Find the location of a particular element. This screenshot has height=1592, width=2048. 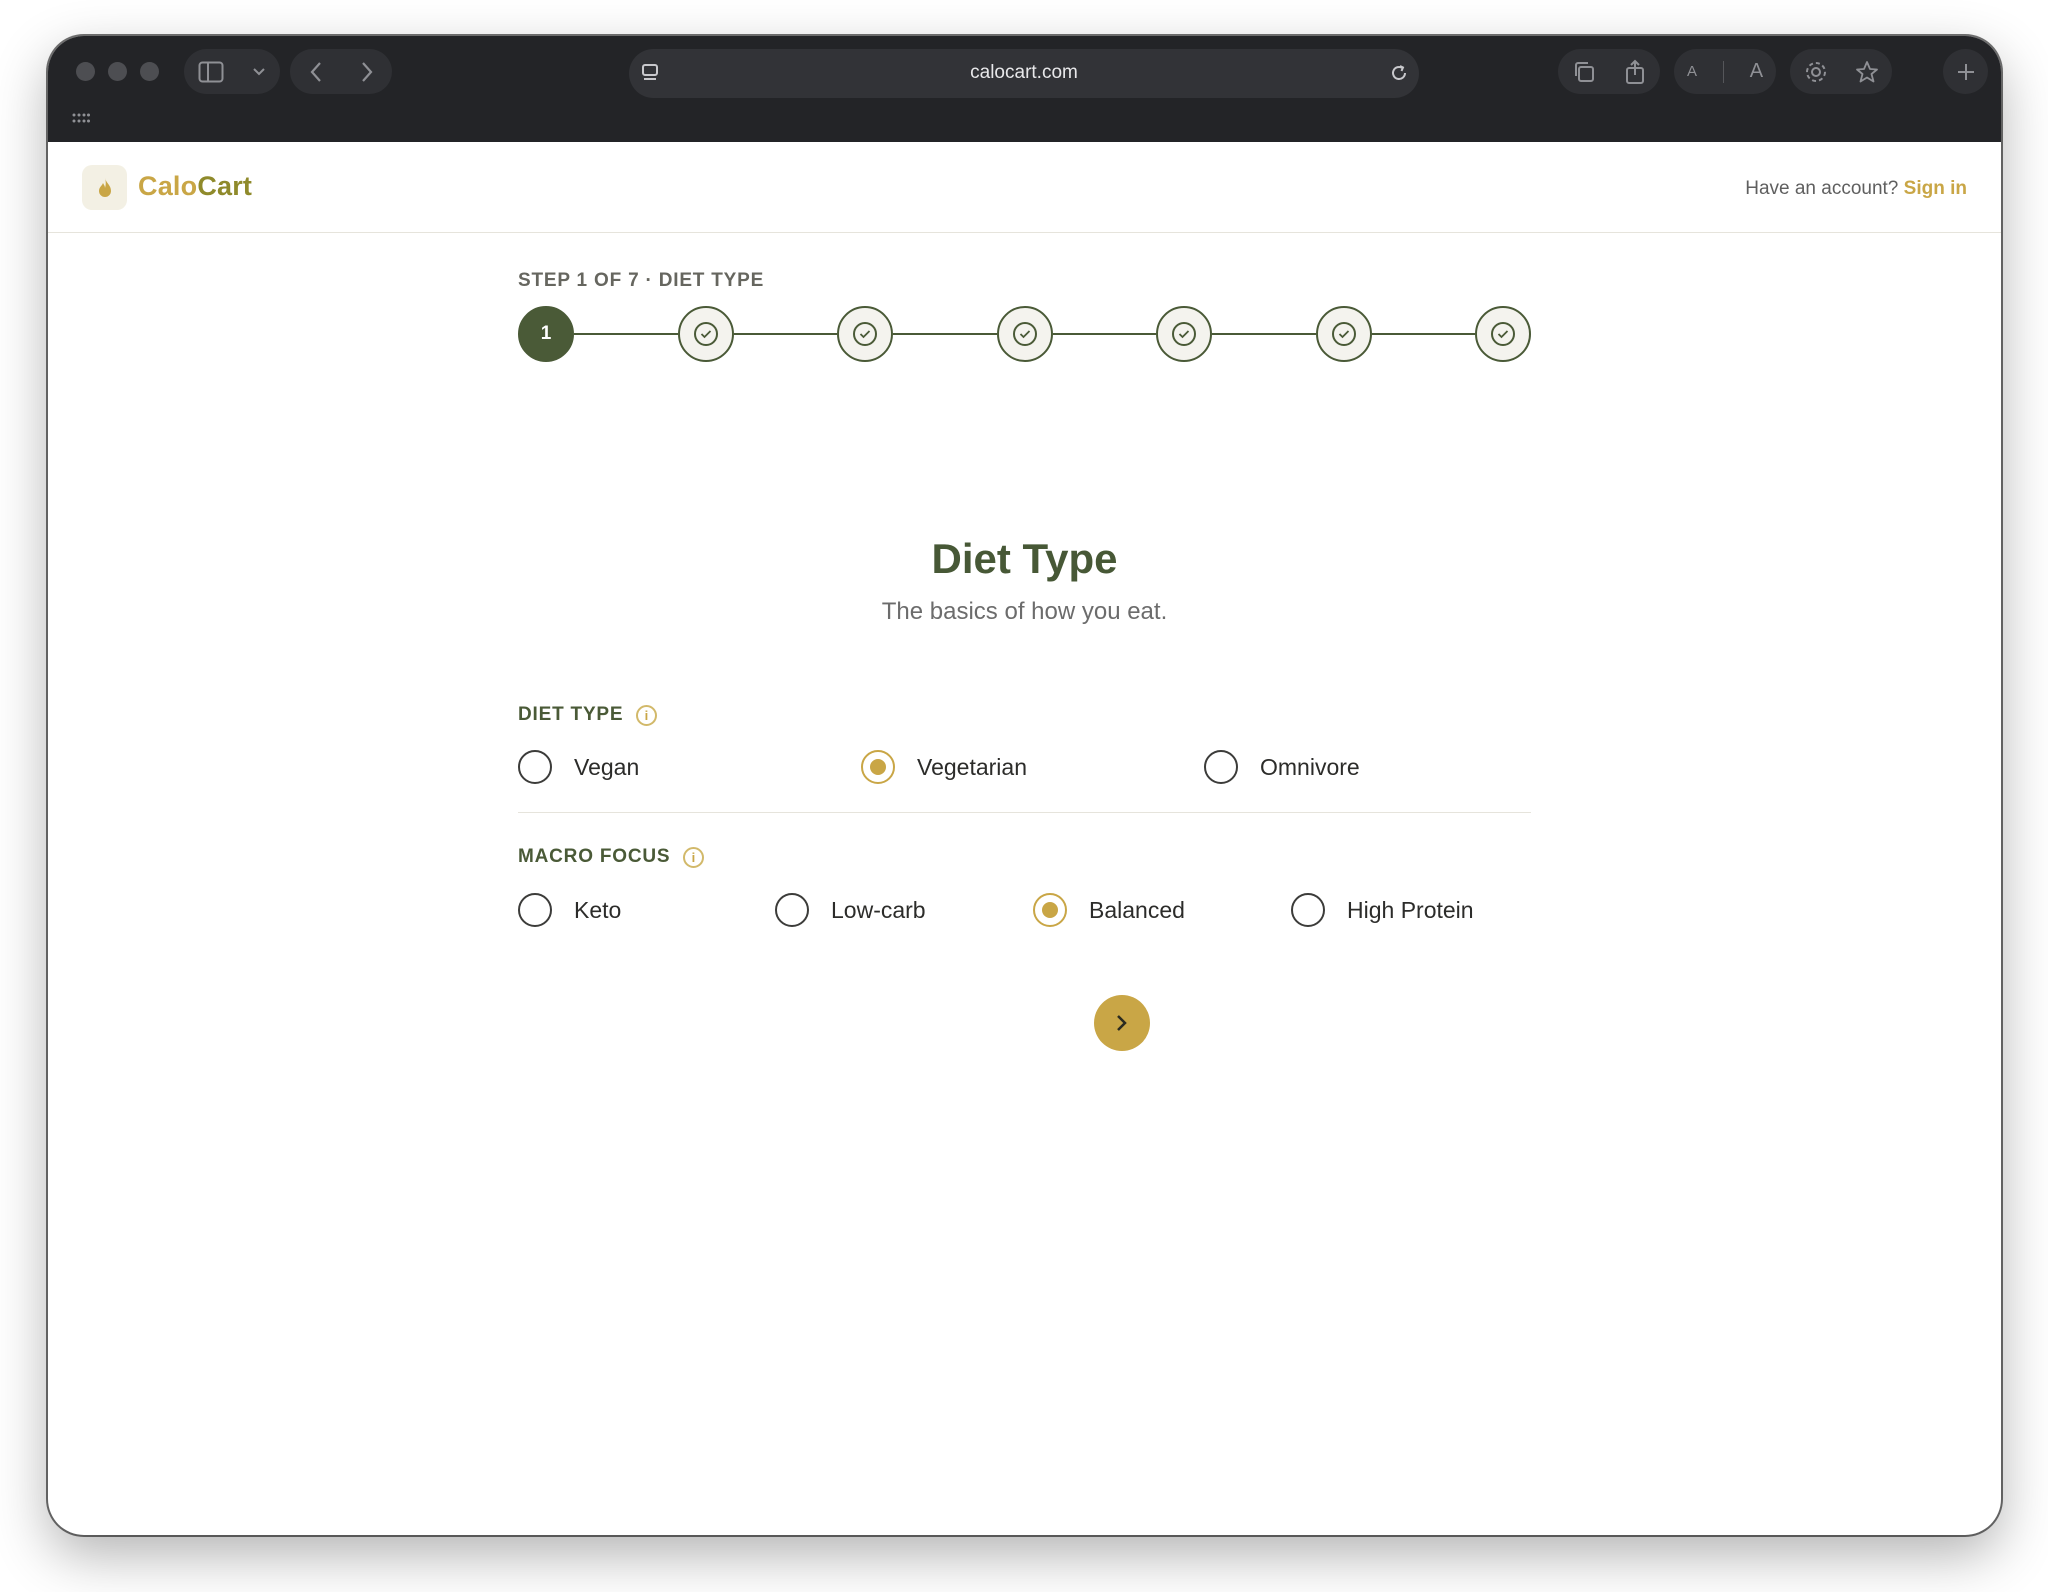

step-7-node is located at coordinates (1503, 334).